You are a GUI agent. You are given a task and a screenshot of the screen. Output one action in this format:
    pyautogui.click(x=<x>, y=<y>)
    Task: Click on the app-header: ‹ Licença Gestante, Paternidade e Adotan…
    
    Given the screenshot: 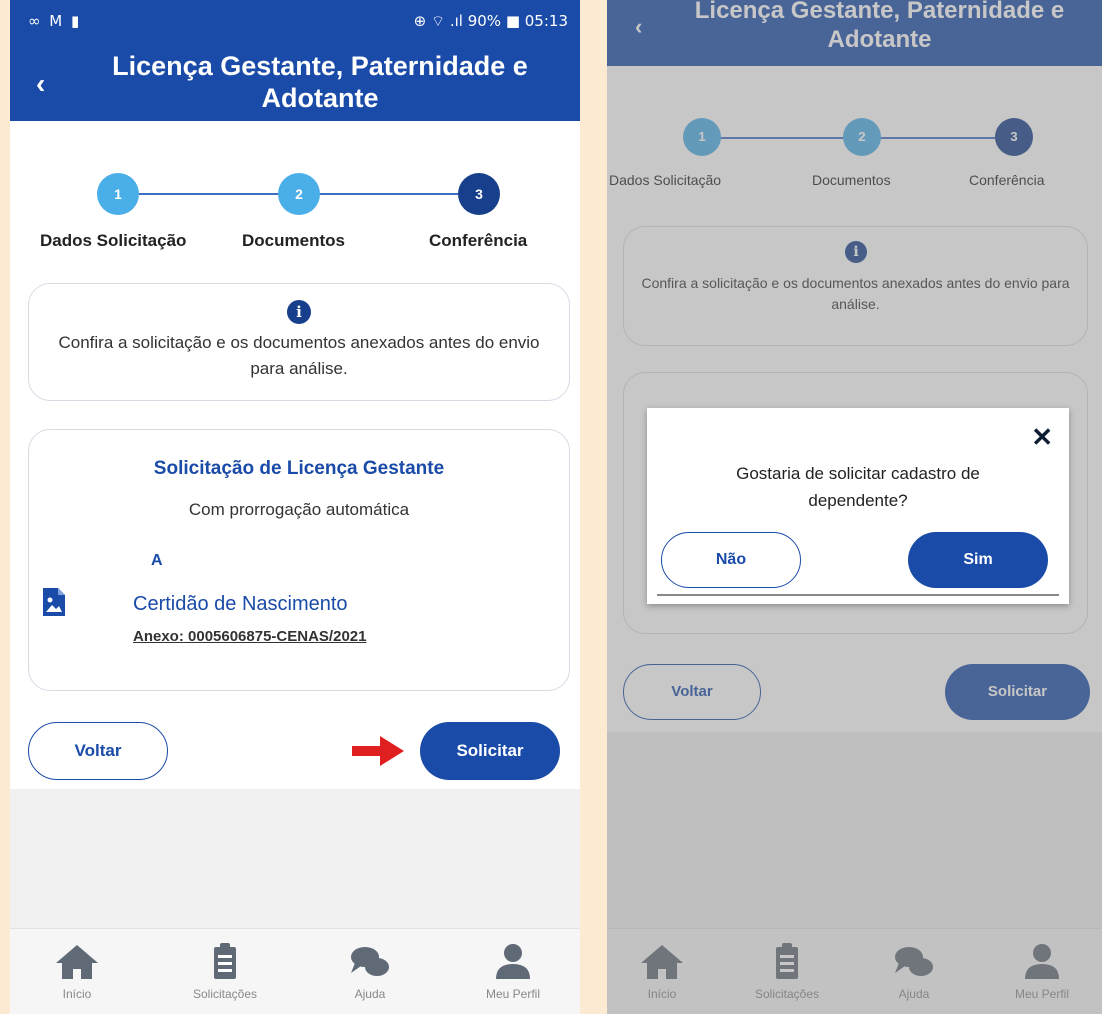 What is the action you would take?
    pyautogui.click(x=295, y=81)
    